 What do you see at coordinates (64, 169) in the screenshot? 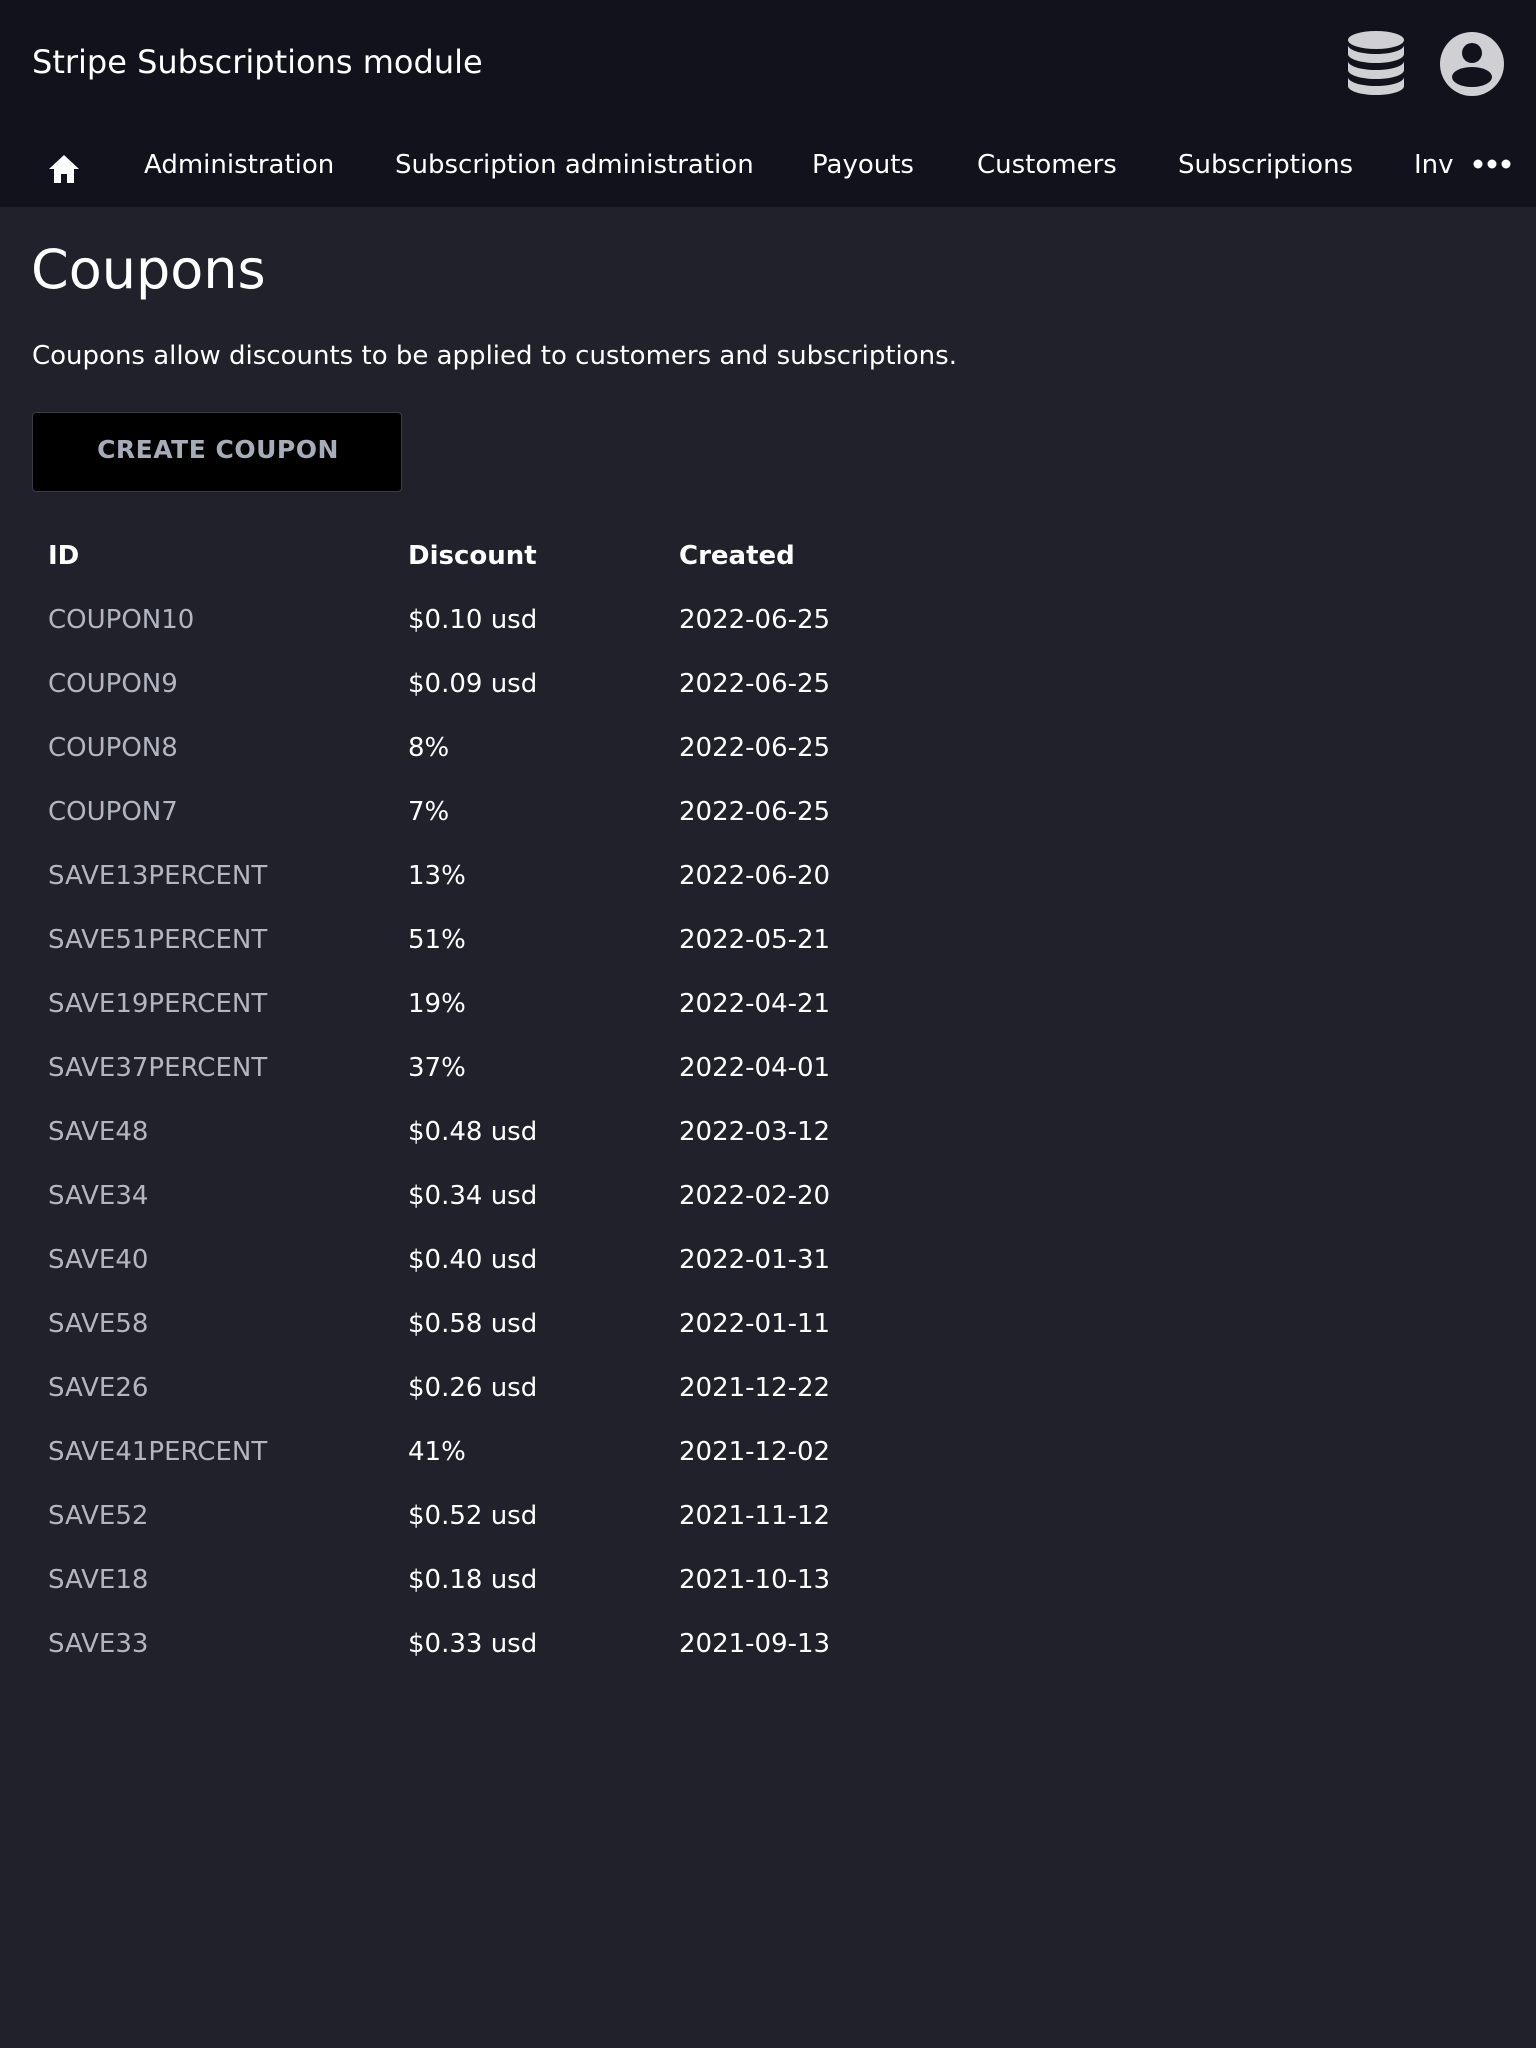
I see `home-icon` at bounding box center [64, 169].